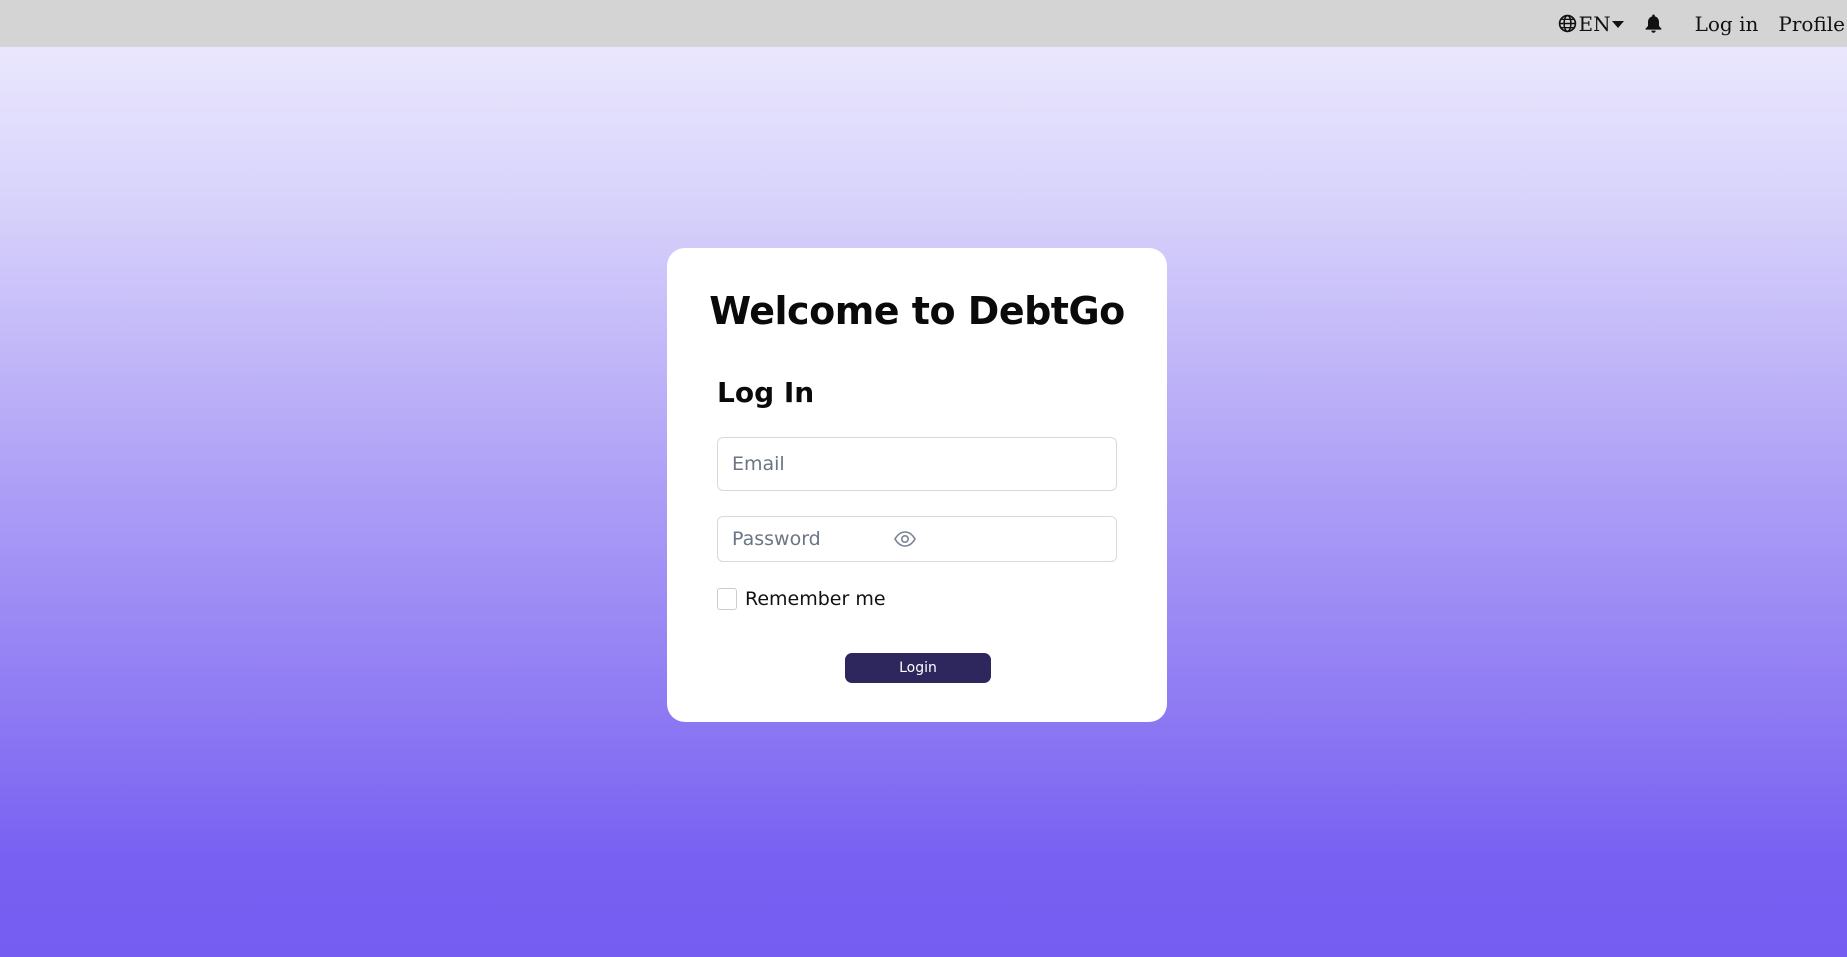 This screenshot has height=957, width=1847. What do you see at coordinates (917, 539) in the screenshot?
I see `password-field` at bounding box center [917, 539].